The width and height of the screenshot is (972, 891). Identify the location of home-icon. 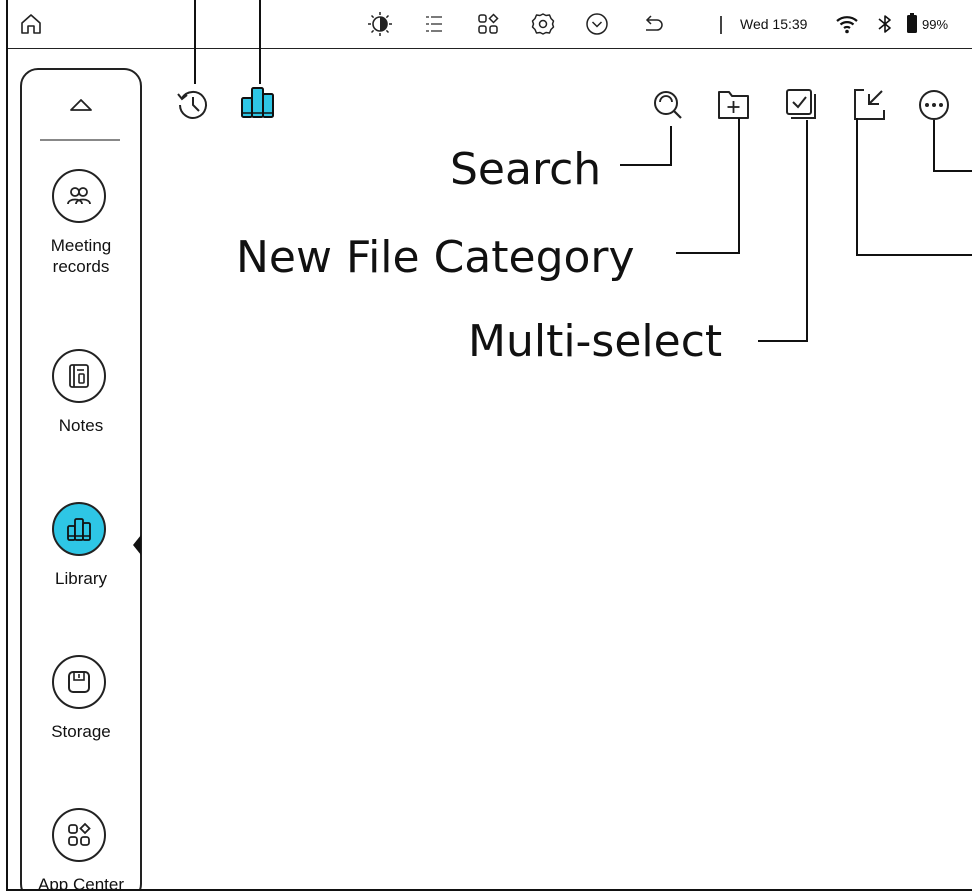
(31, 24).